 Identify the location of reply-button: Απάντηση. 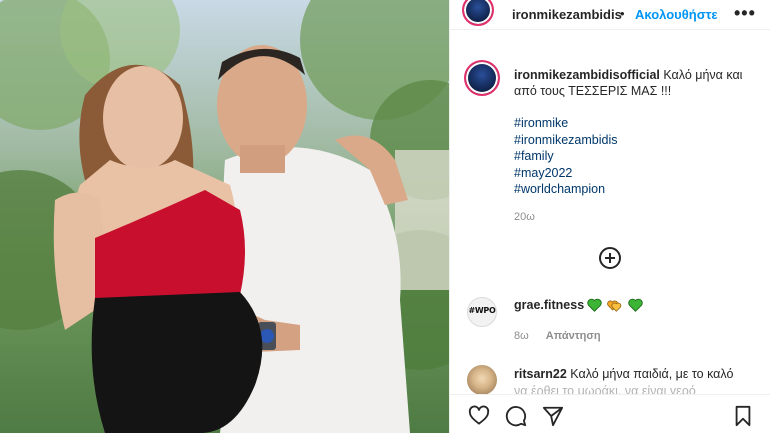
(573, 336).